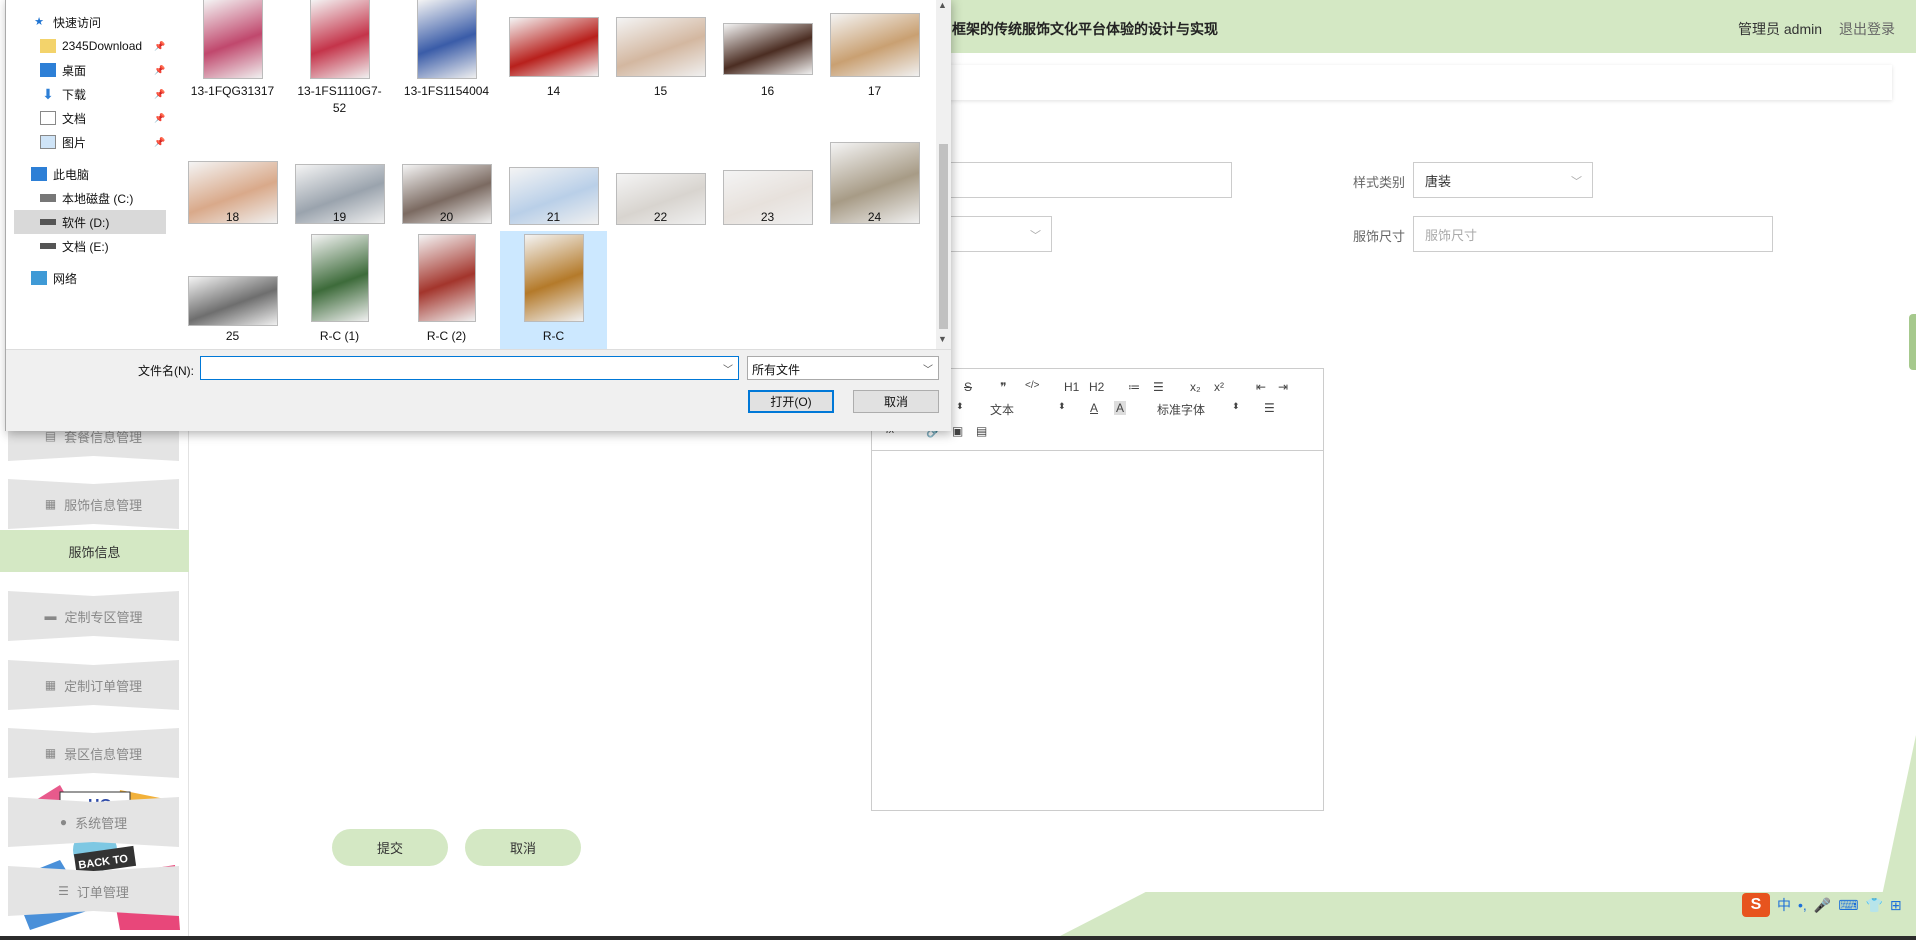  I want to click on file-name: 25, so click(232, 336).